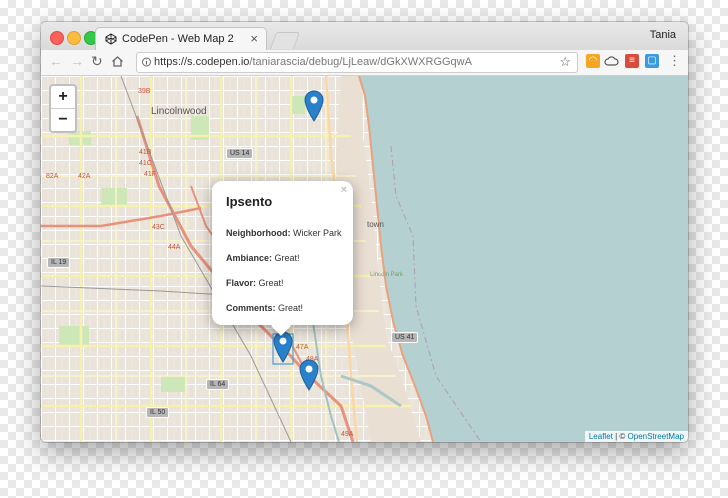  I want to click on back-icon: ←, so click(56, 61).